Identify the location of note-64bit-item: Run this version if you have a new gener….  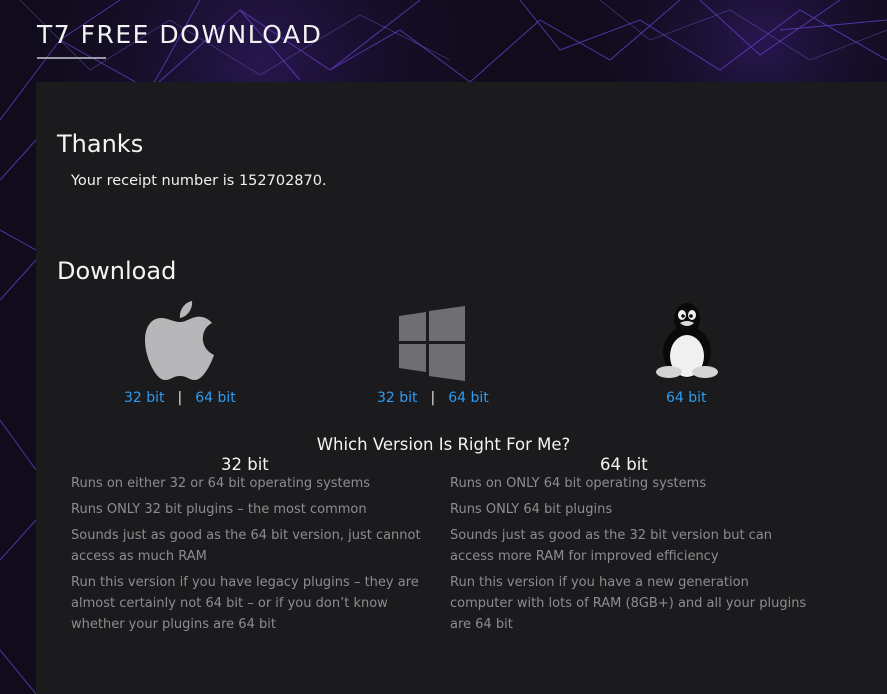
(628, 603).